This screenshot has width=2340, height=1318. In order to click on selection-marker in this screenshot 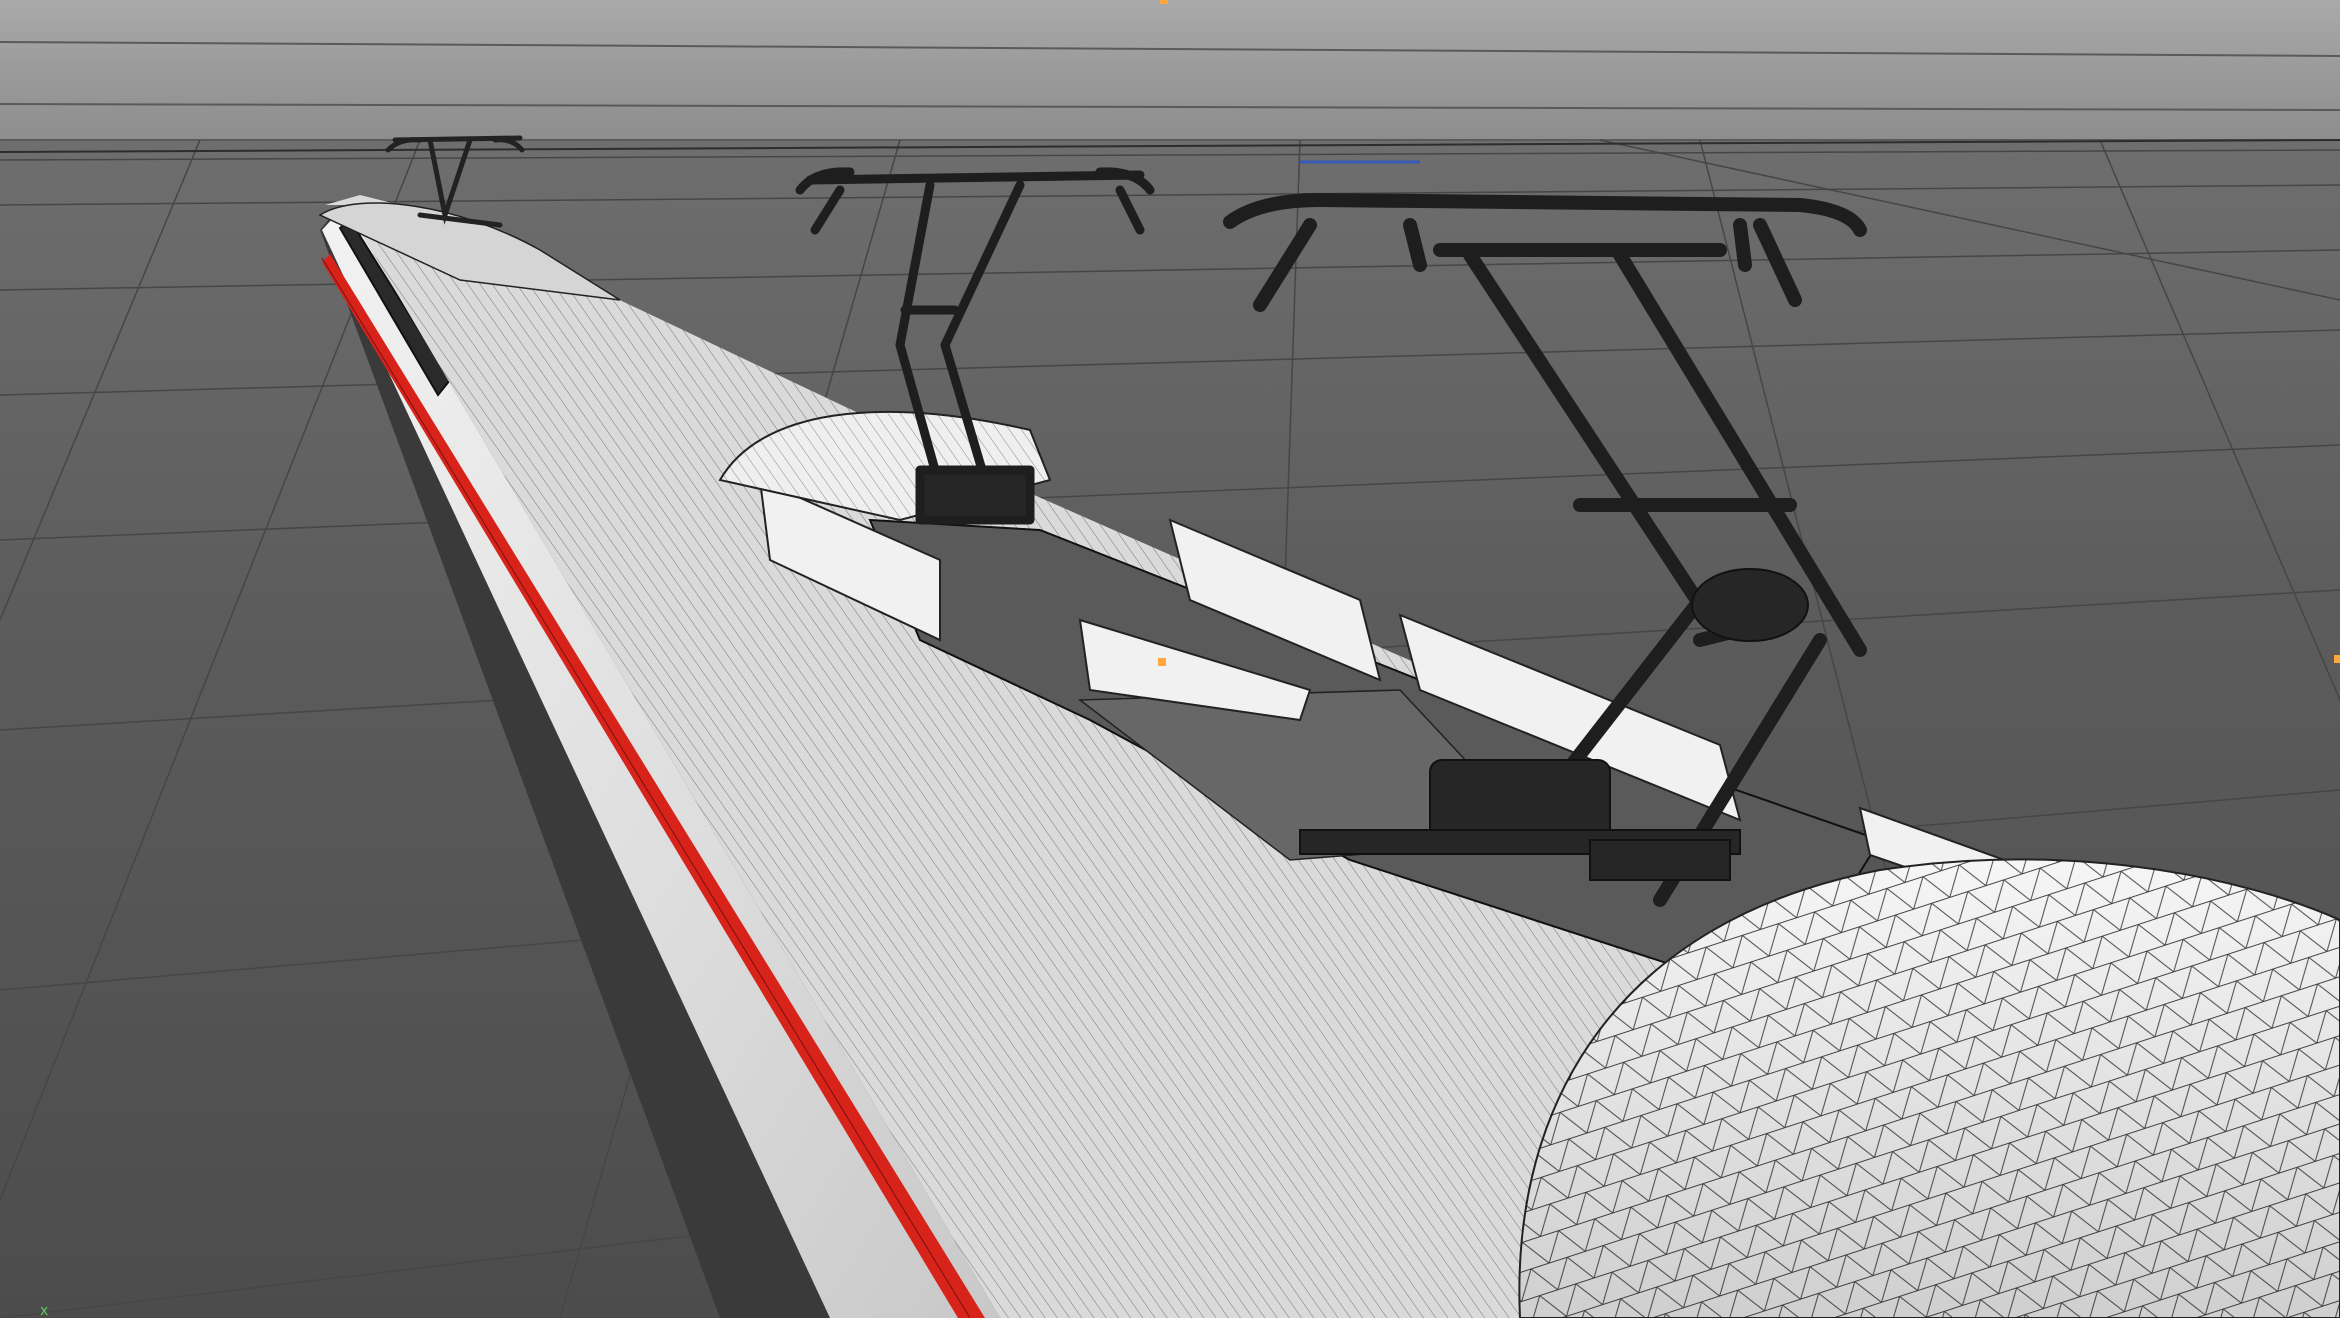, I will do `click(1162, 662)`.